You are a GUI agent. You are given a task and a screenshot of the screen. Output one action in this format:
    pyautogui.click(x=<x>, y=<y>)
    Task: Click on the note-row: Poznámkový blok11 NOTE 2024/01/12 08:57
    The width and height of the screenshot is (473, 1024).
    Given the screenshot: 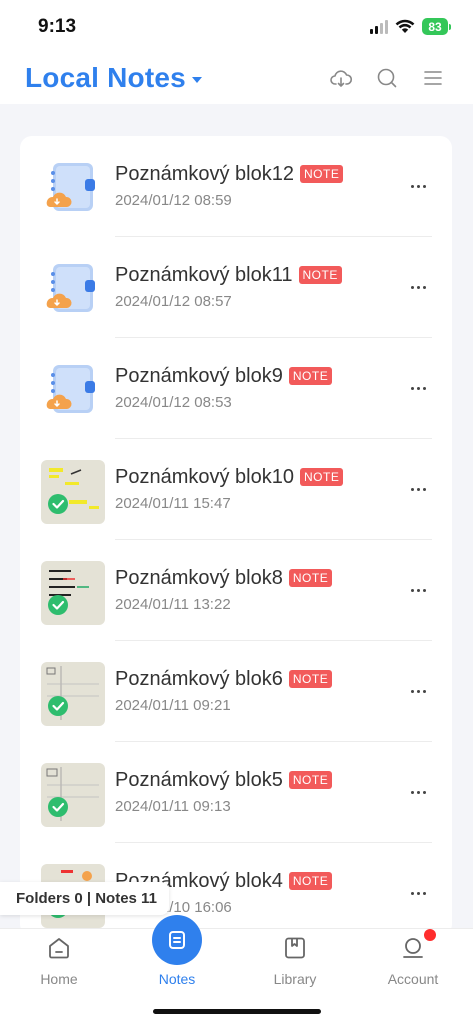 What is the action you would take?
    pyautogui.click(x=236, y=287)
    